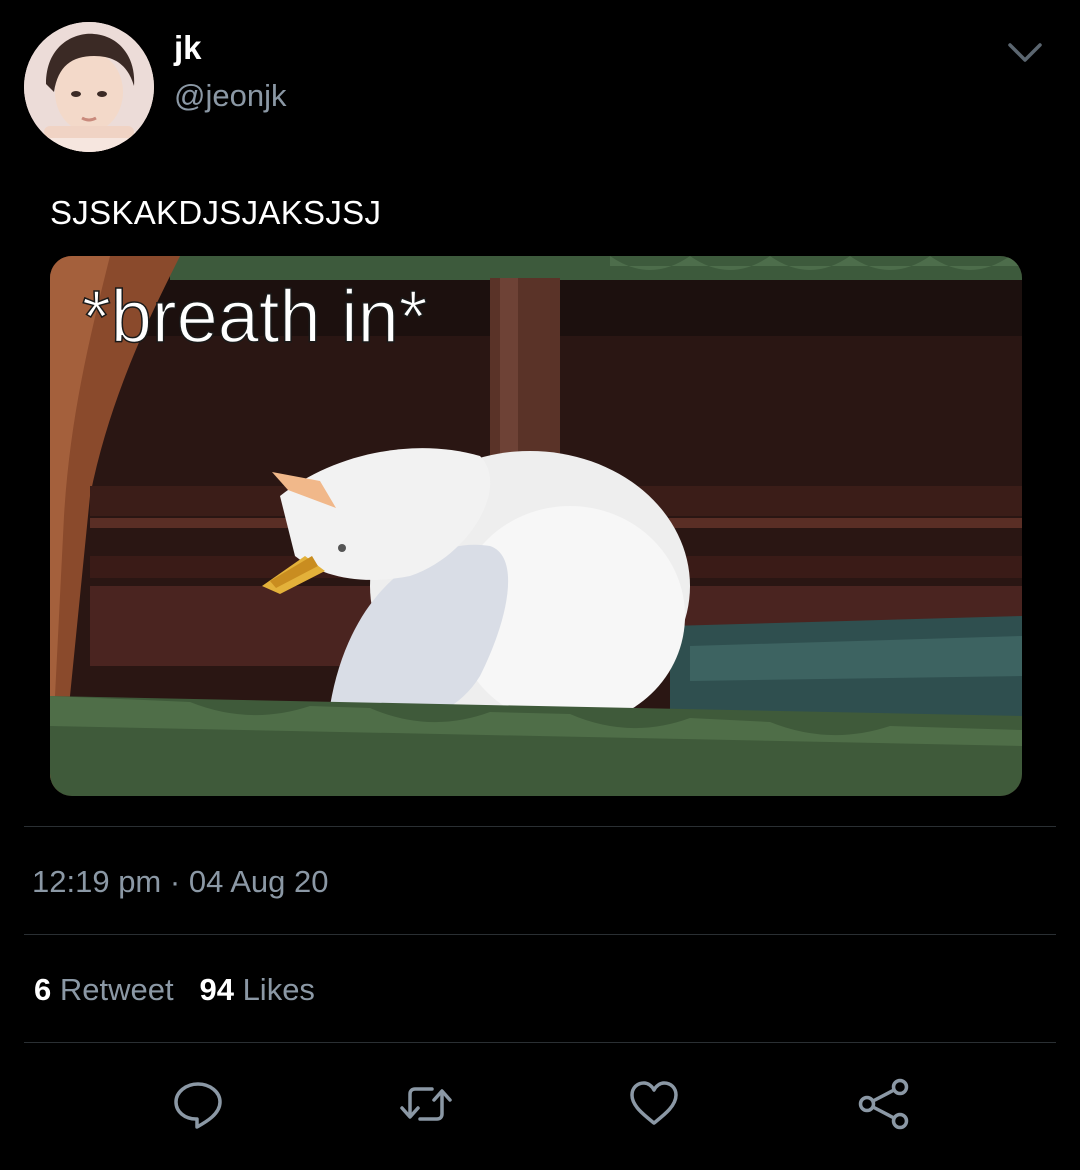 The height and width of the screenshot is (1170, 1080). Describe the element at coordinates (198, 1104) in the screenshot. I see `reply-icon` at that location.